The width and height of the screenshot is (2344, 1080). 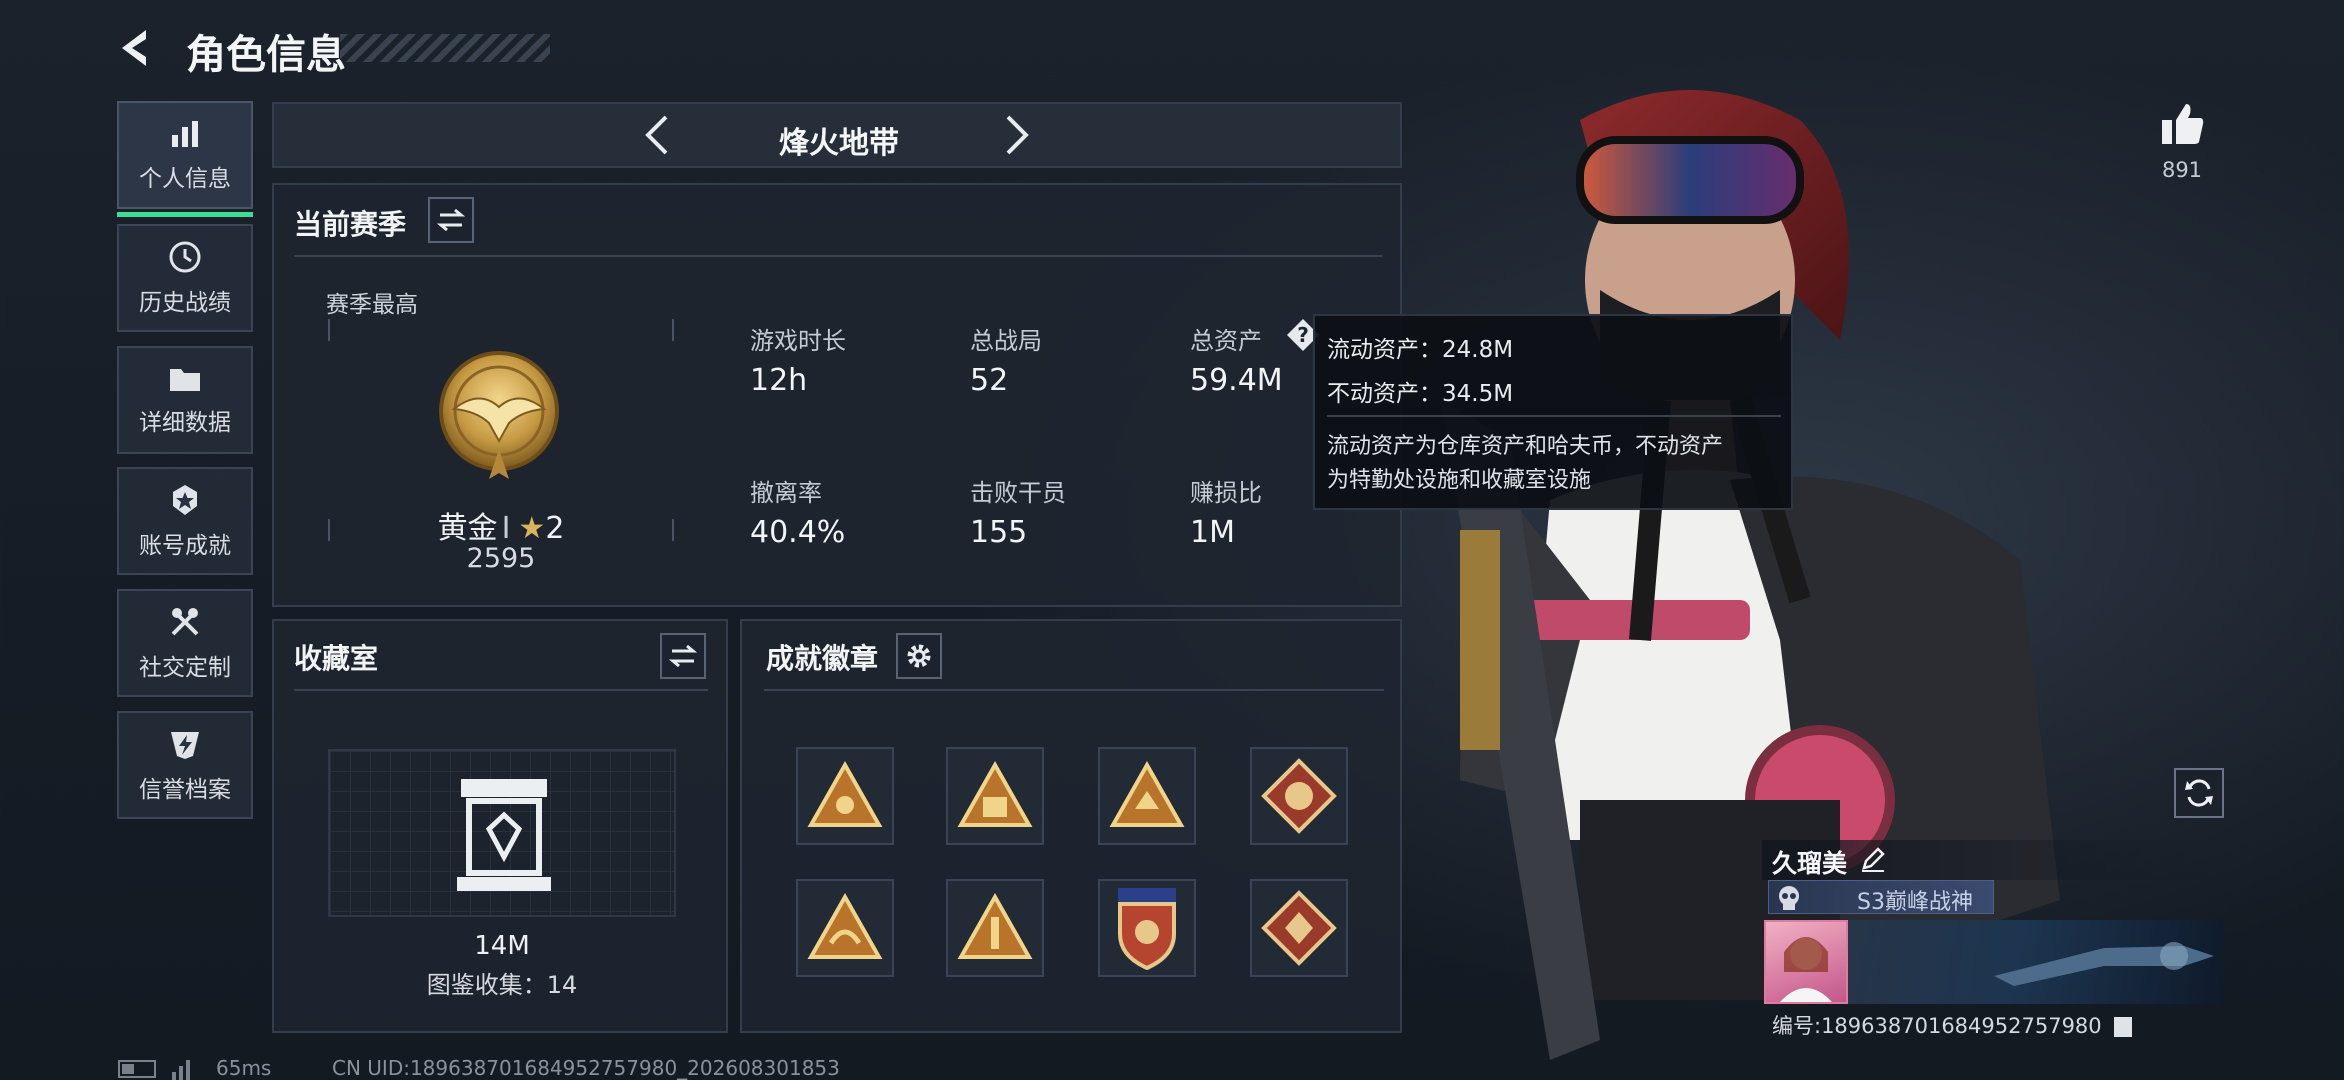 What do you see at coordinates (185, 380) in the screenshot?
I see `folder-icon` at bounding box center [185, 380].